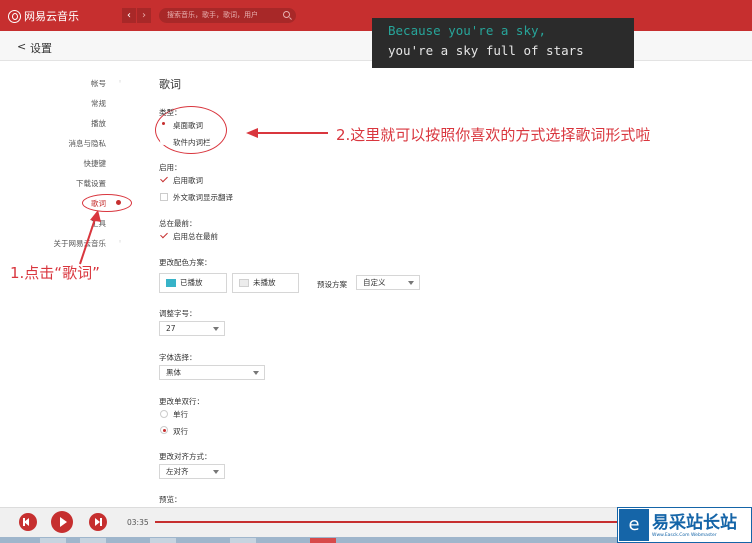  I want to click on lyric-line-next: you're a sky full of stars, so click(486, 50).